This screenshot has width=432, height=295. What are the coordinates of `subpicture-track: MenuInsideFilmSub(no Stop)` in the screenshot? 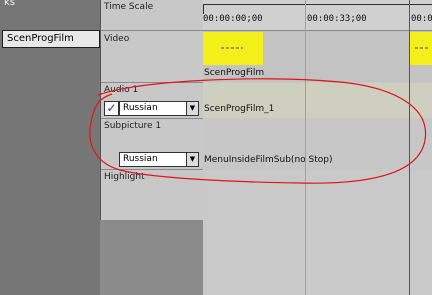 It's located at (317, 144).